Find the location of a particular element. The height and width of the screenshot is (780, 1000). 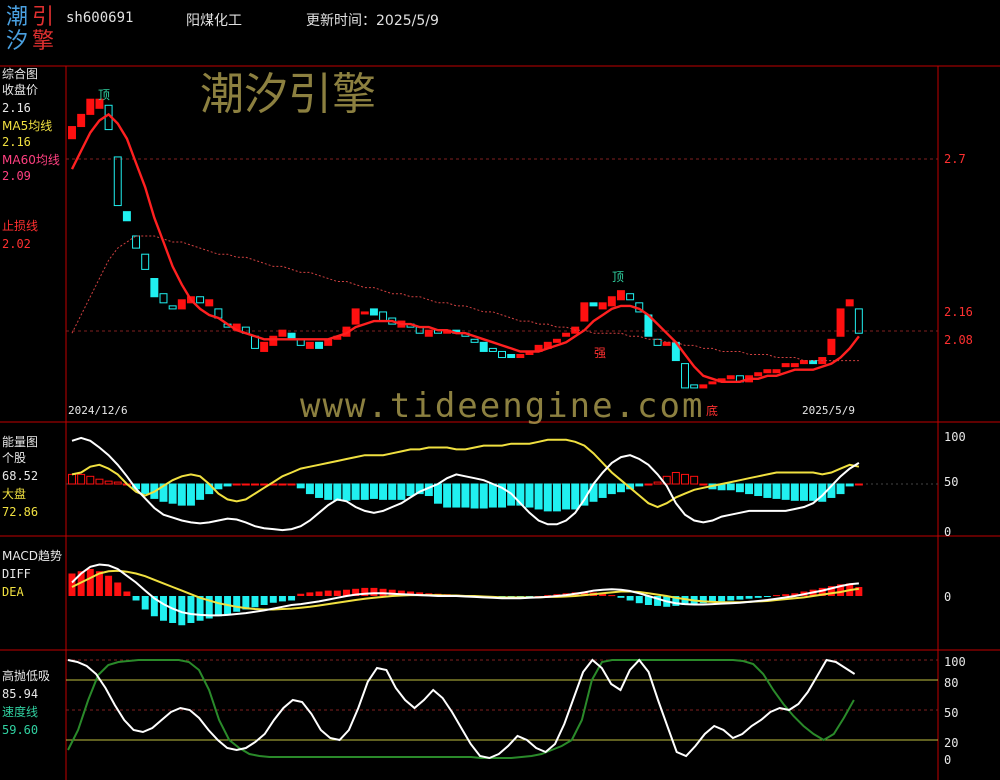

annotation-top: 顶 is located at coordinates (618, 277).